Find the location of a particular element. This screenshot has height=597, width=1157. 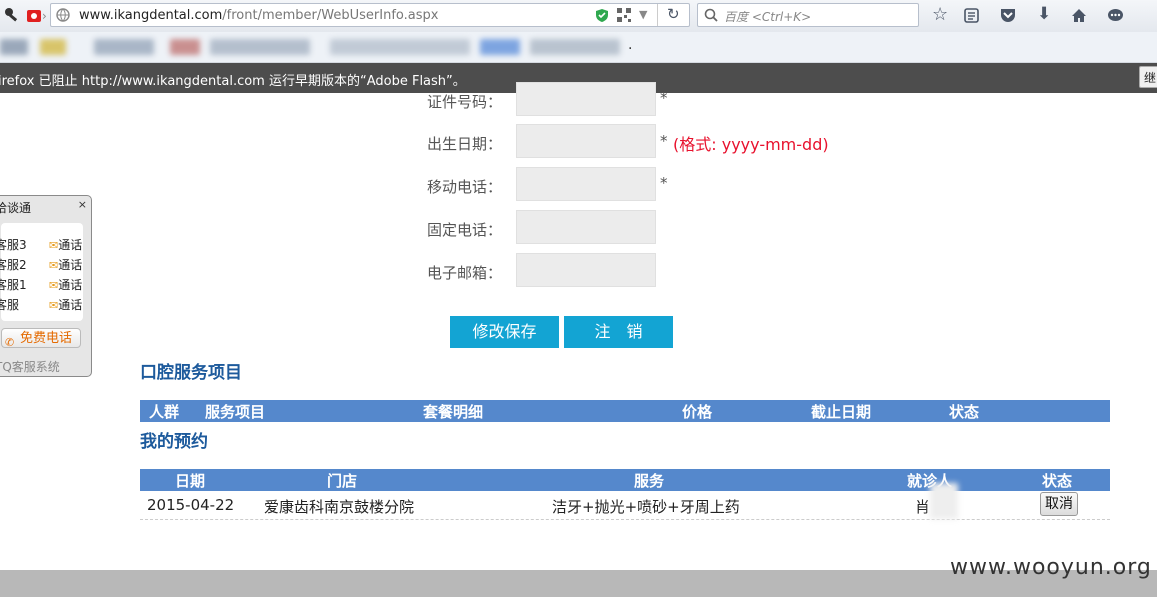

column-header: 截止日期 is located at coordinates (841, 412).